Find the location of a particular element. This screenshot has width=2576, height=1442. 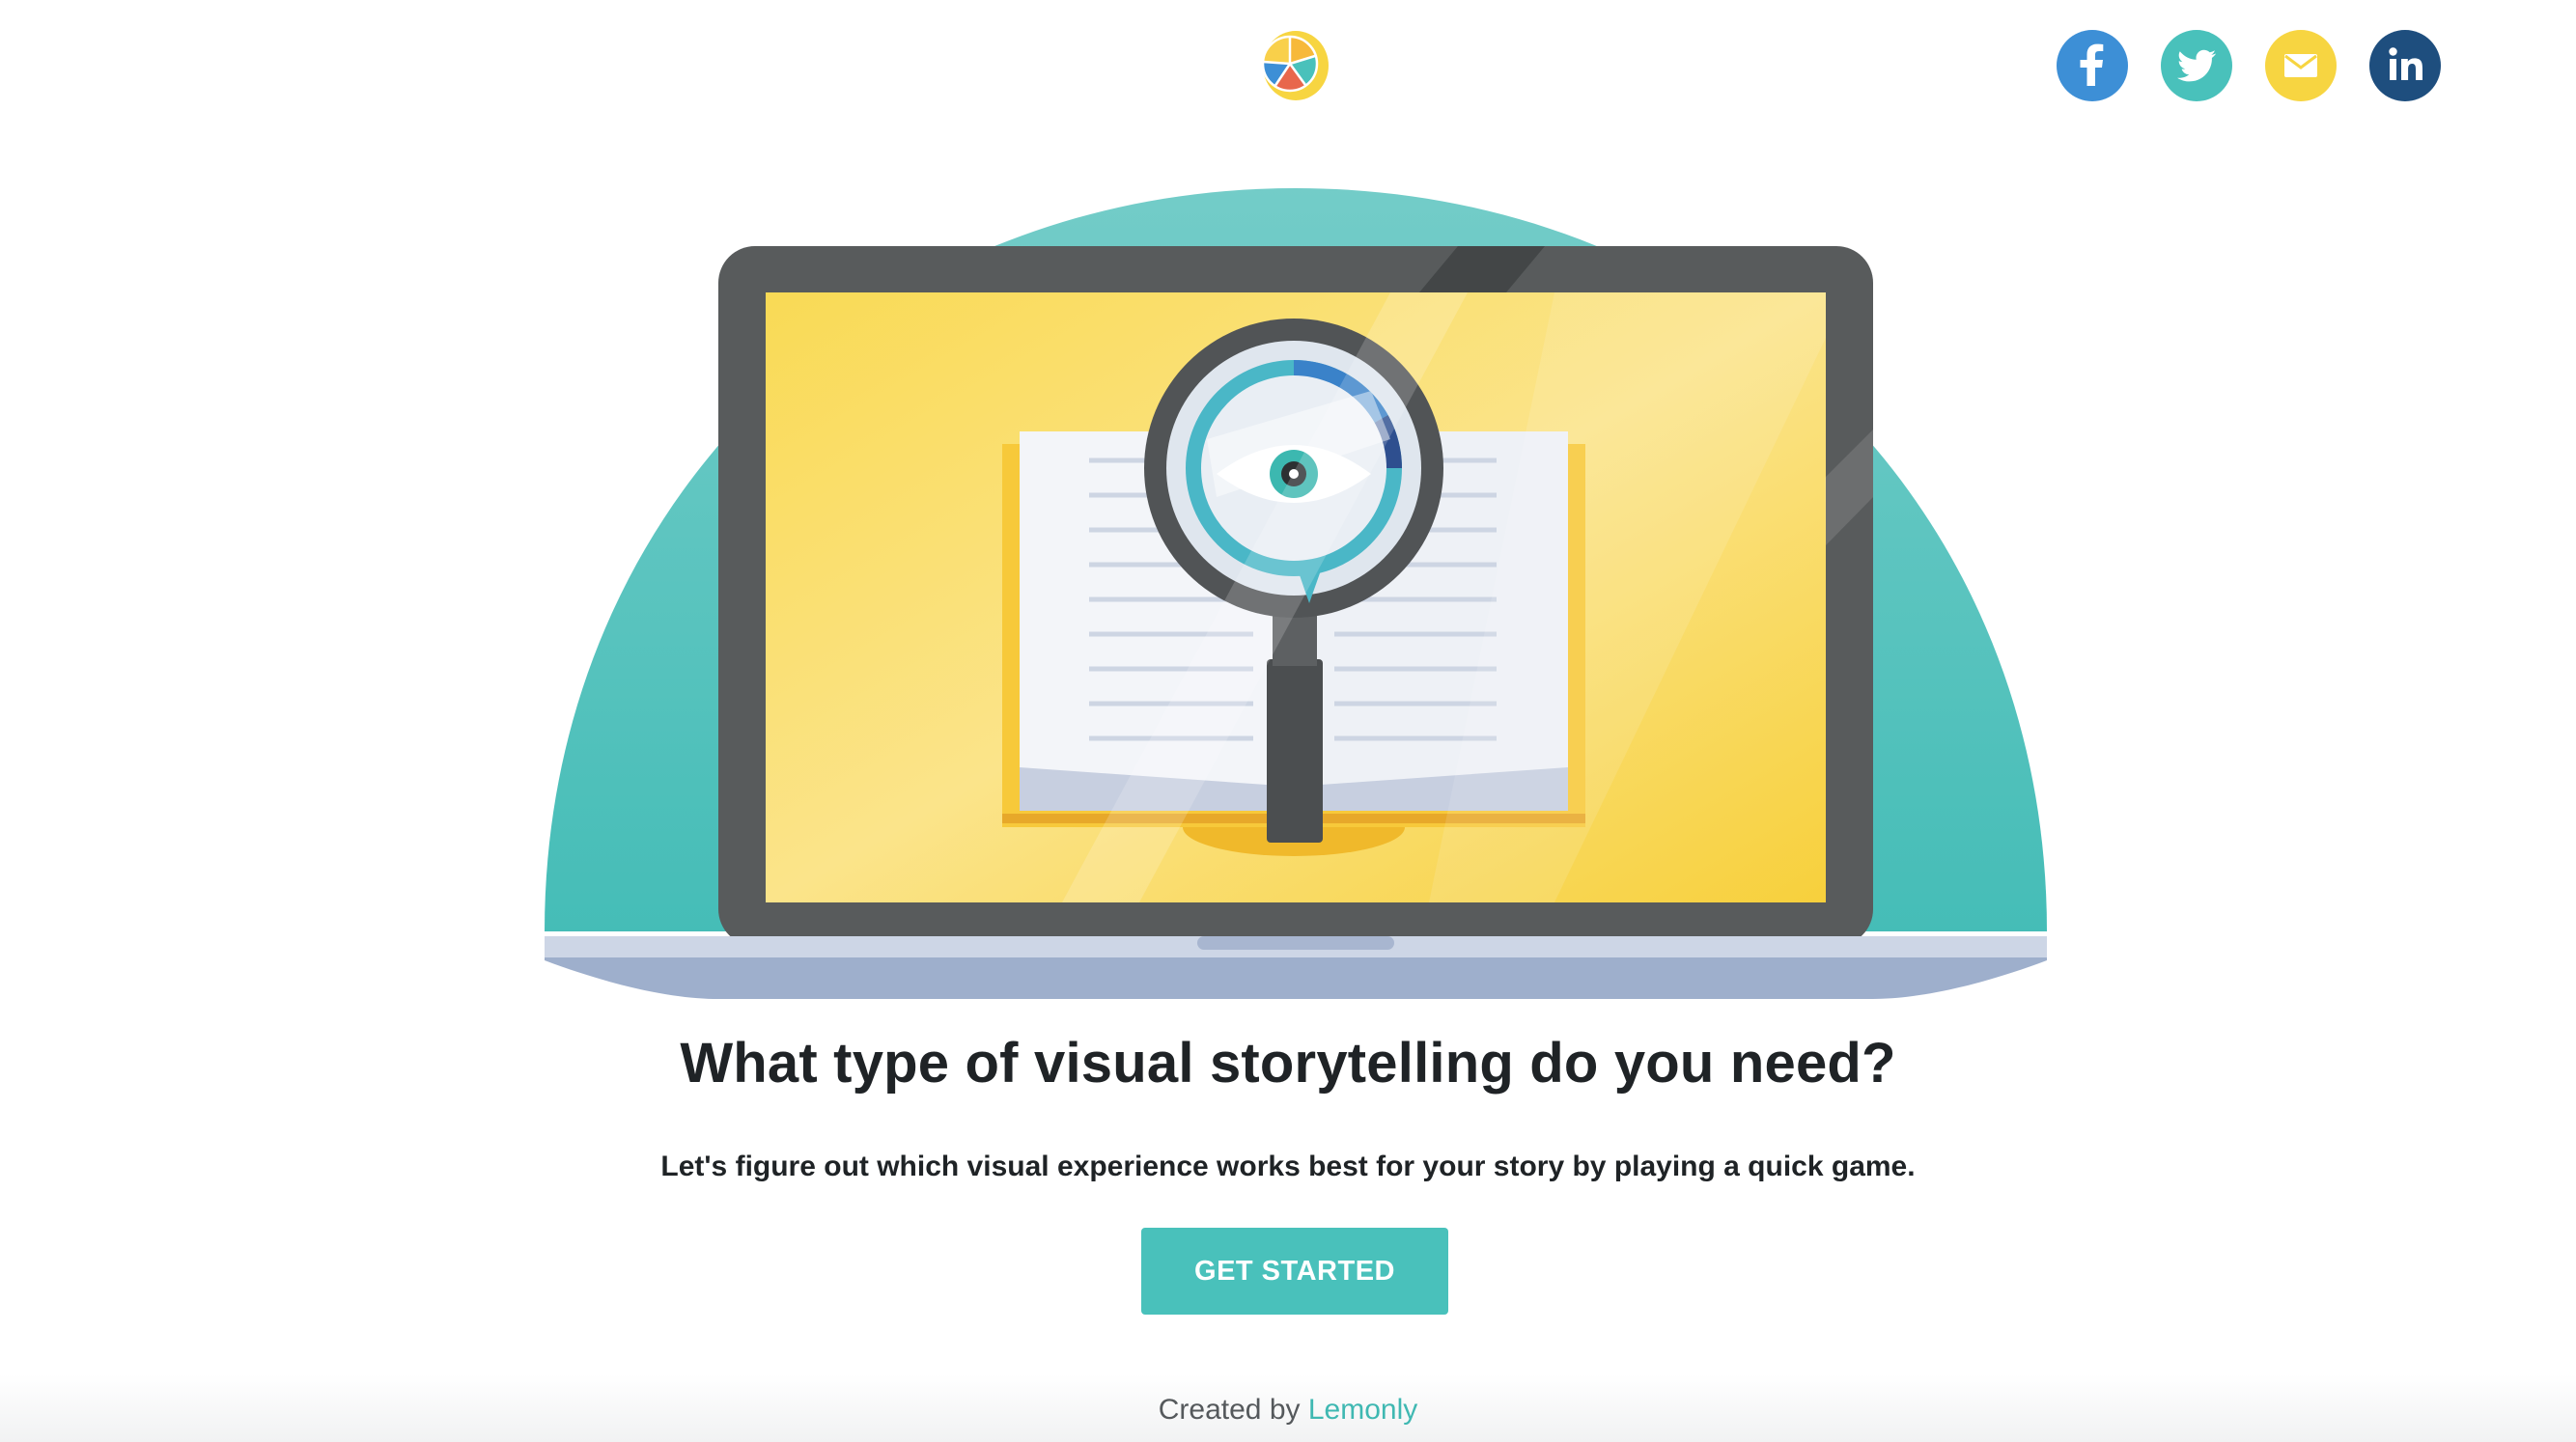

footer-credit: Created by Lemonly is located at coordinates (1288, 1410).